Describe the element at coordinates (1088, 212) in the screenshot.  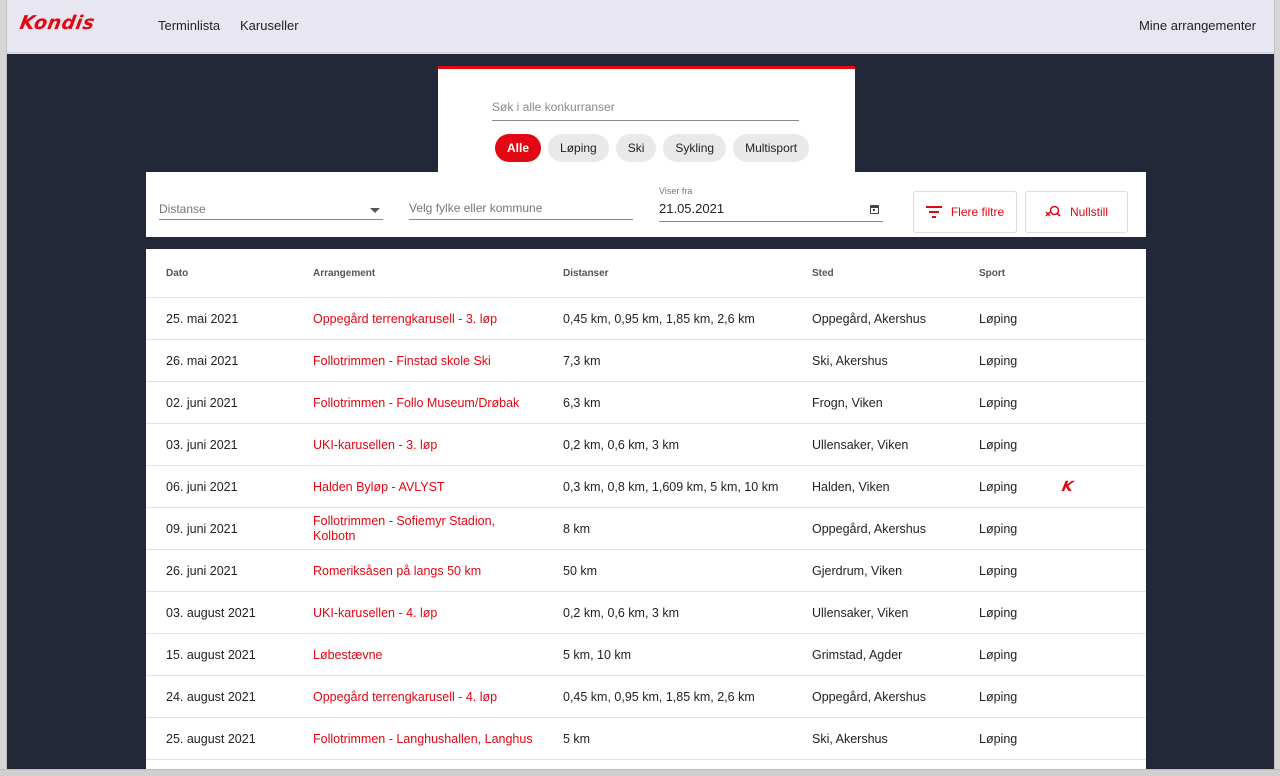
I see `reset-label: Nullstill` at that location.